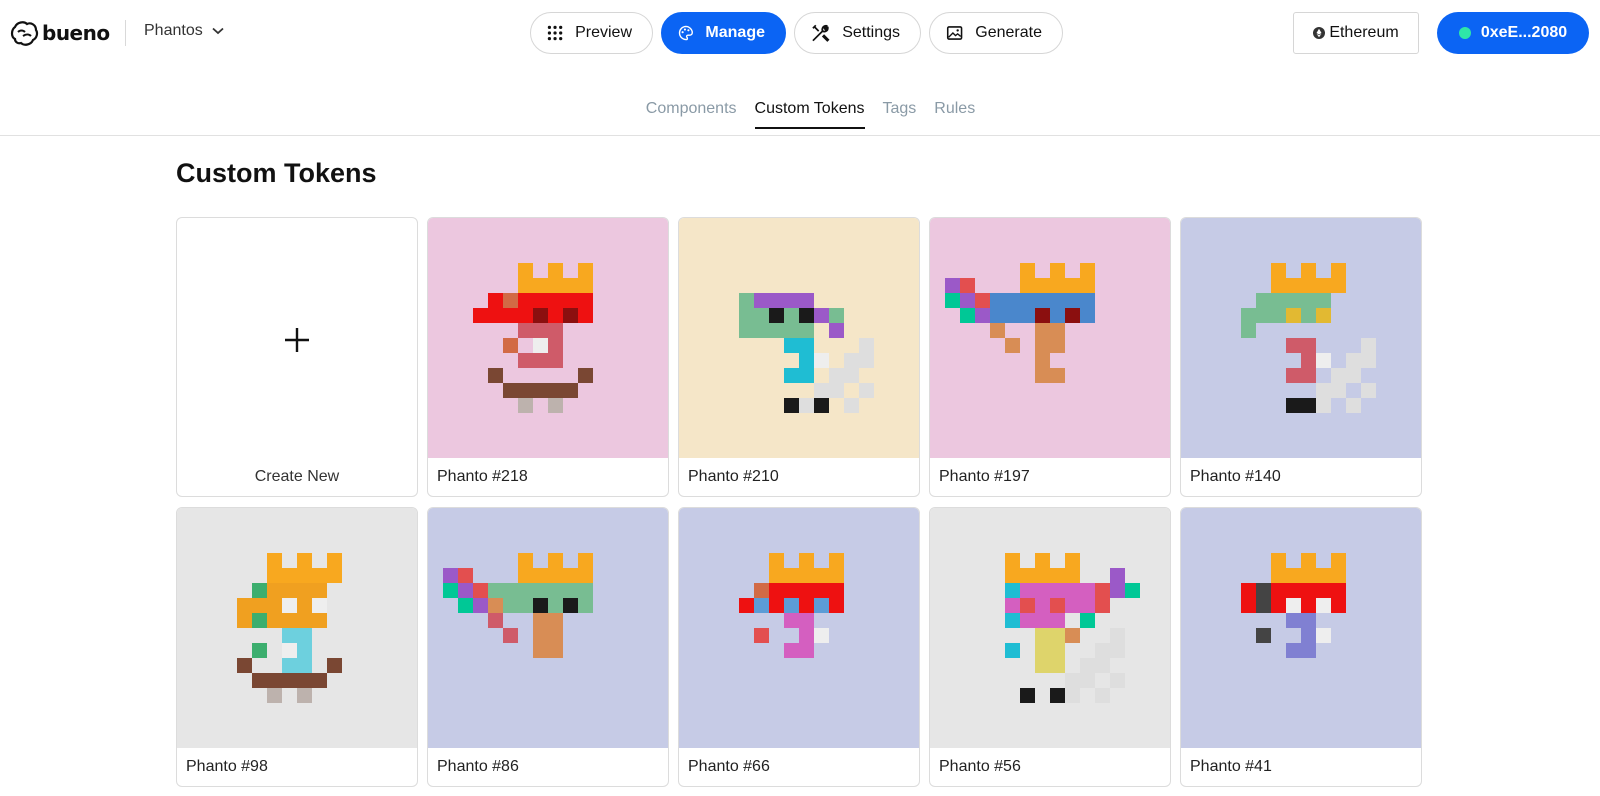  Describe the element at coordinates (297, 357) in the screenshot. I see `create-new-card: Create New` at that location.